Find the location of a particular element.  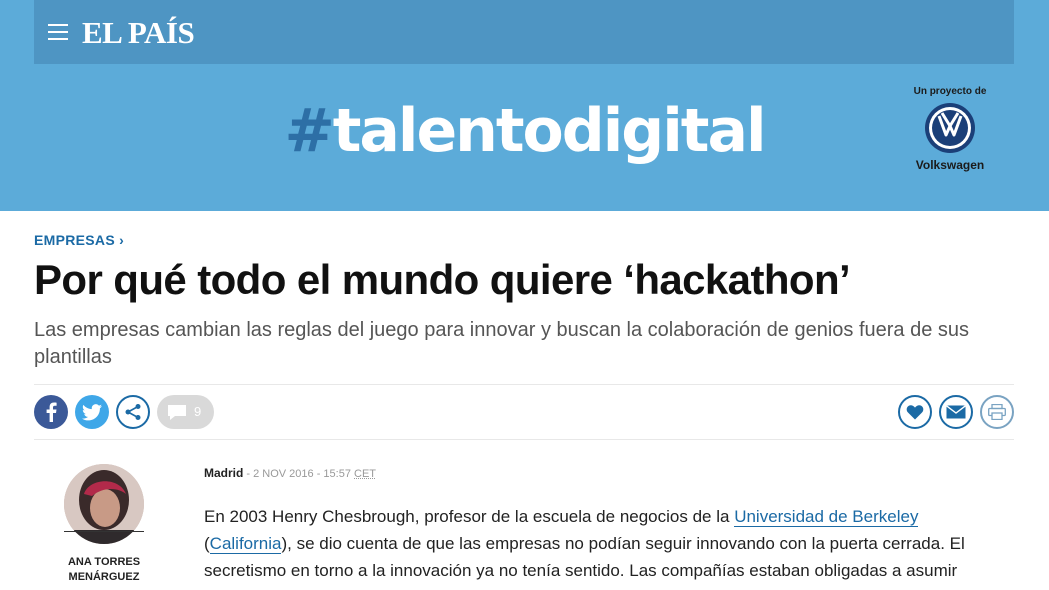

hashtag-word: talentodigital is located at coordinates (549, 131).